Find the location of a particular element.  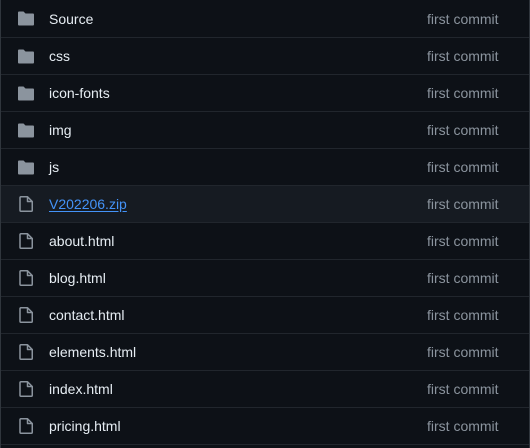

file-row-blog-html: blog.html first commit is located at coordinates (265, 278).